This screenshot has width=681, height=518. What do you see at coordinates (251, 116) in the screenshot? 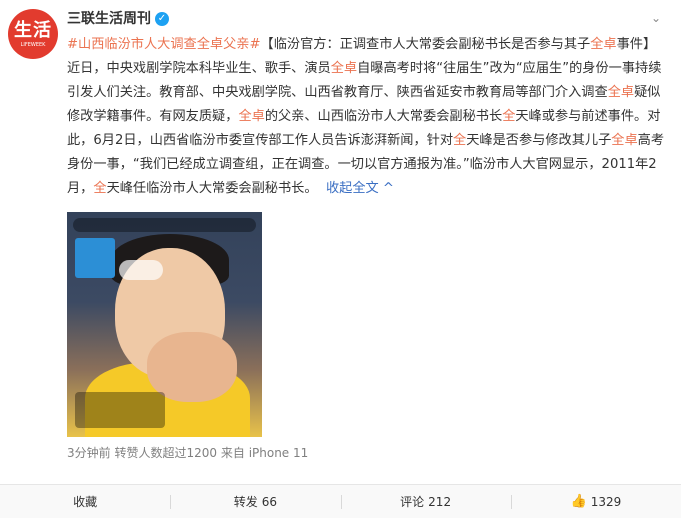
I see `name-highlight-4: 全卓` at bounding box center [251, 116].